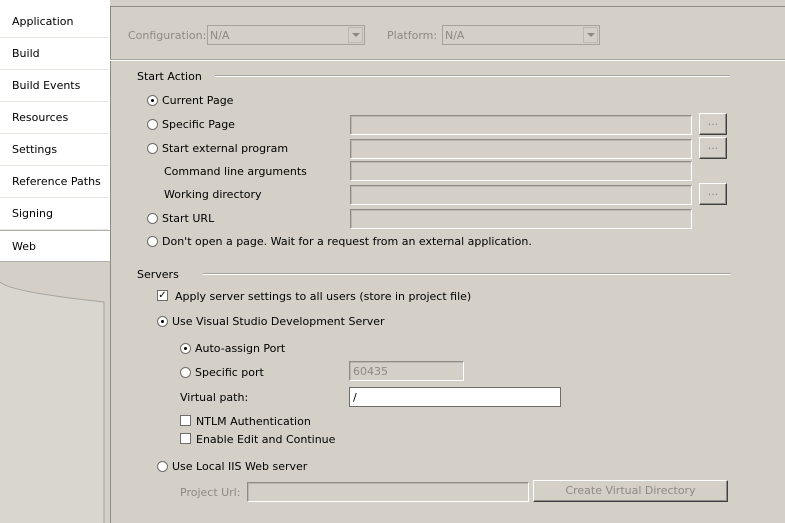  I want to click on tab-reference-paths: Reference Paths, so click(54, 182).